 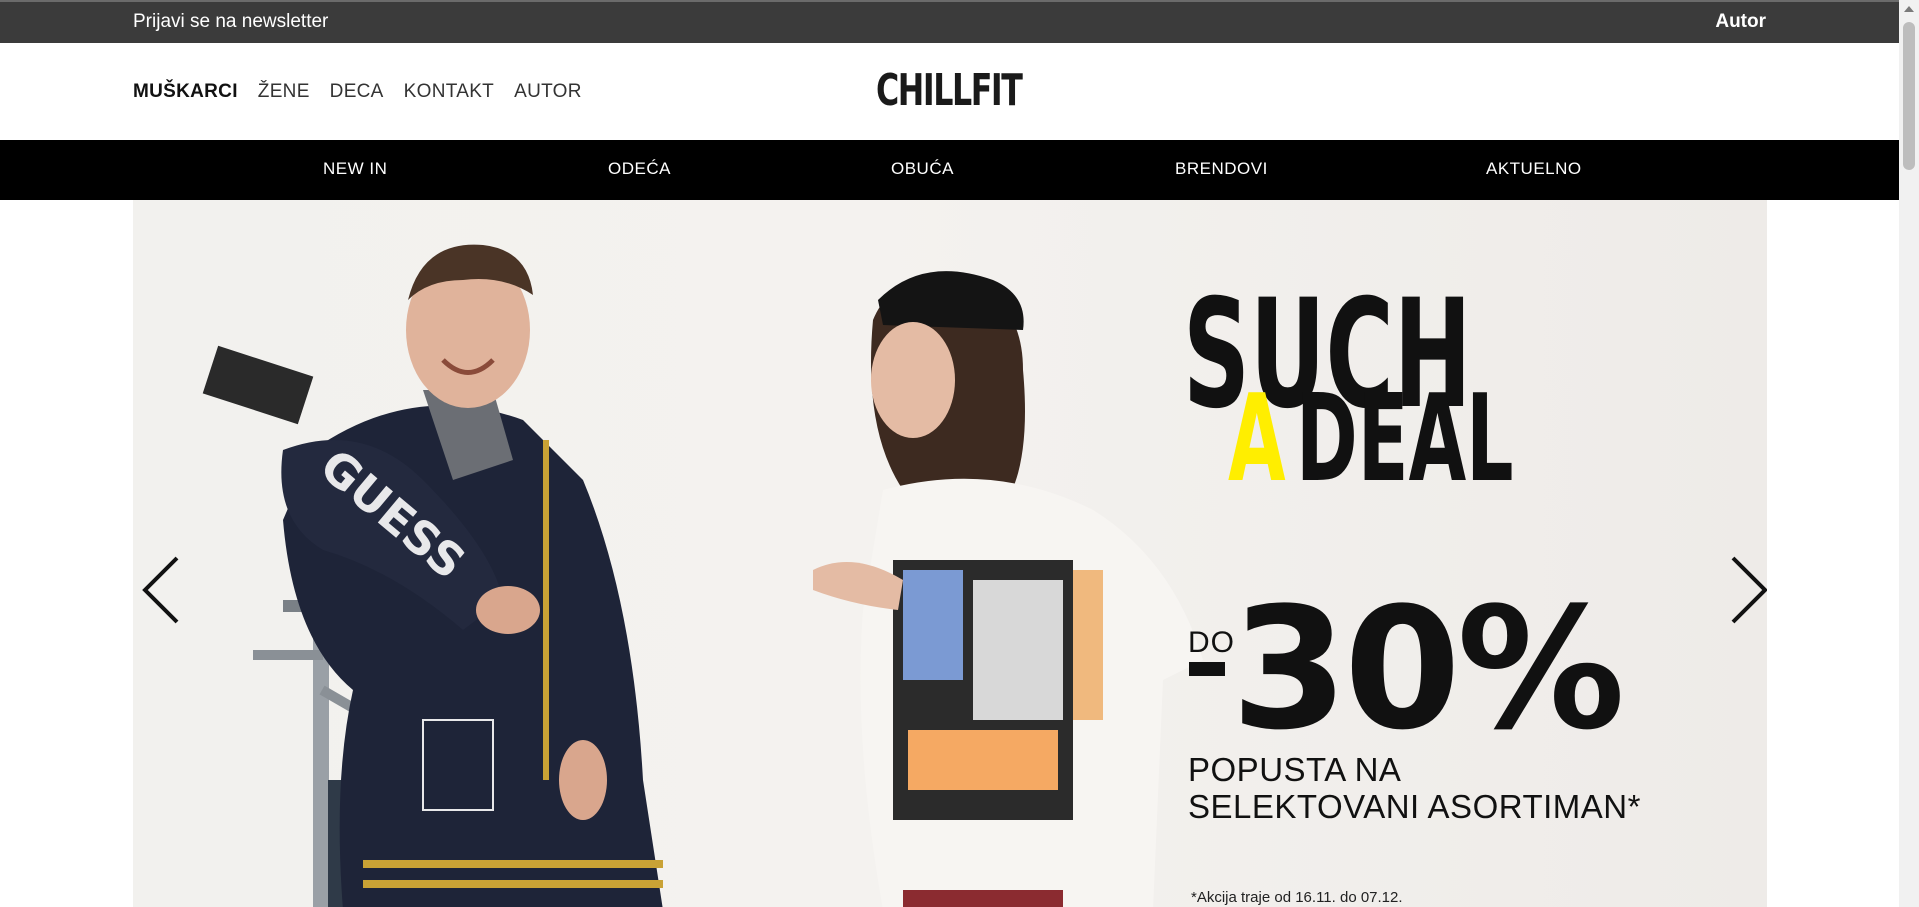 I want to click on main-nav: NEW IN ODEĆA OBUĆA BRENDOVI AKTUELNO, so click(x=949, y=170).